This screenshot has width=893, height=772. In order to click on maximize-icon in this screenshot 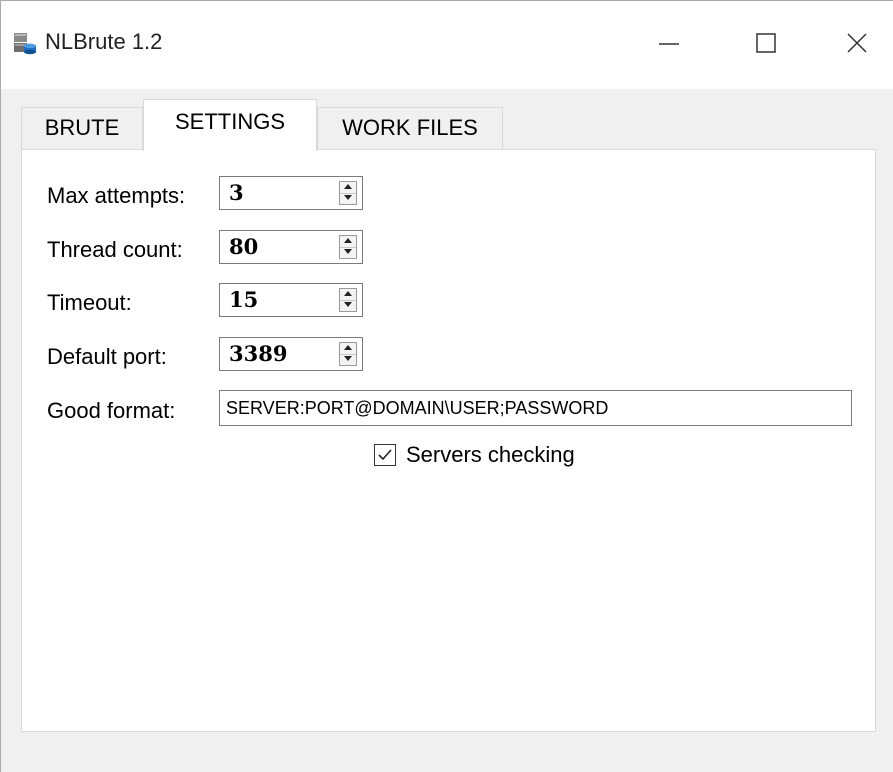, I will do `click(766, 43)`.